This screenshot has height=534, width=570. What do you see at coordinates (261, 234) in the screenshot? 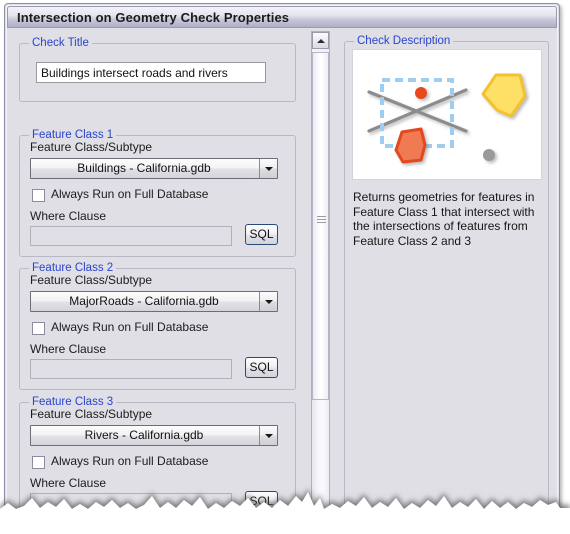
I see `feature-class-1-sql-button: SQL` at bounding box center [261, 234].